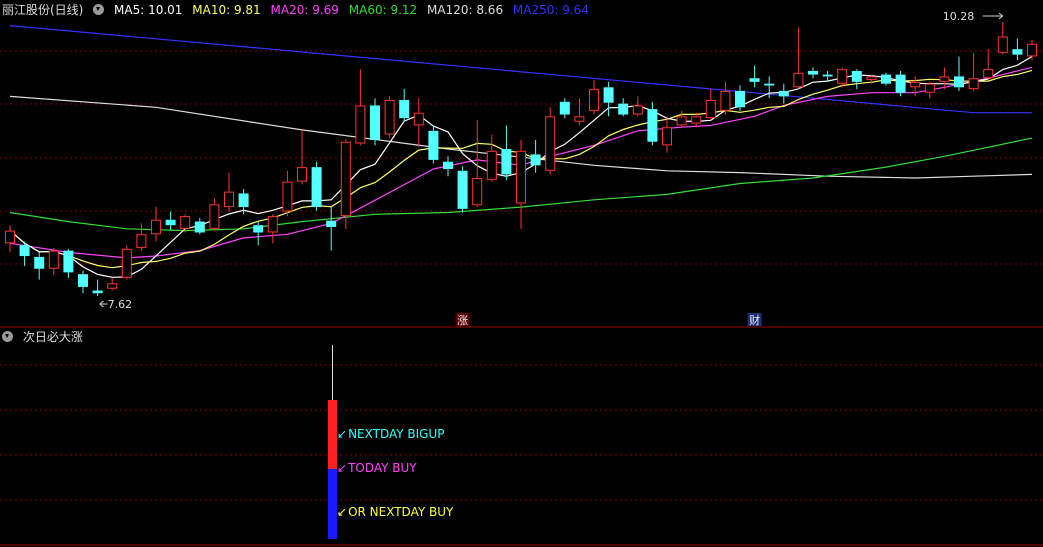 The width and height of the screenshot is (1043, 547). What do you see at coordinates (7, 336) in the screenshot?
I see `indicator-menu-icon` at bounding box center [7, 336].